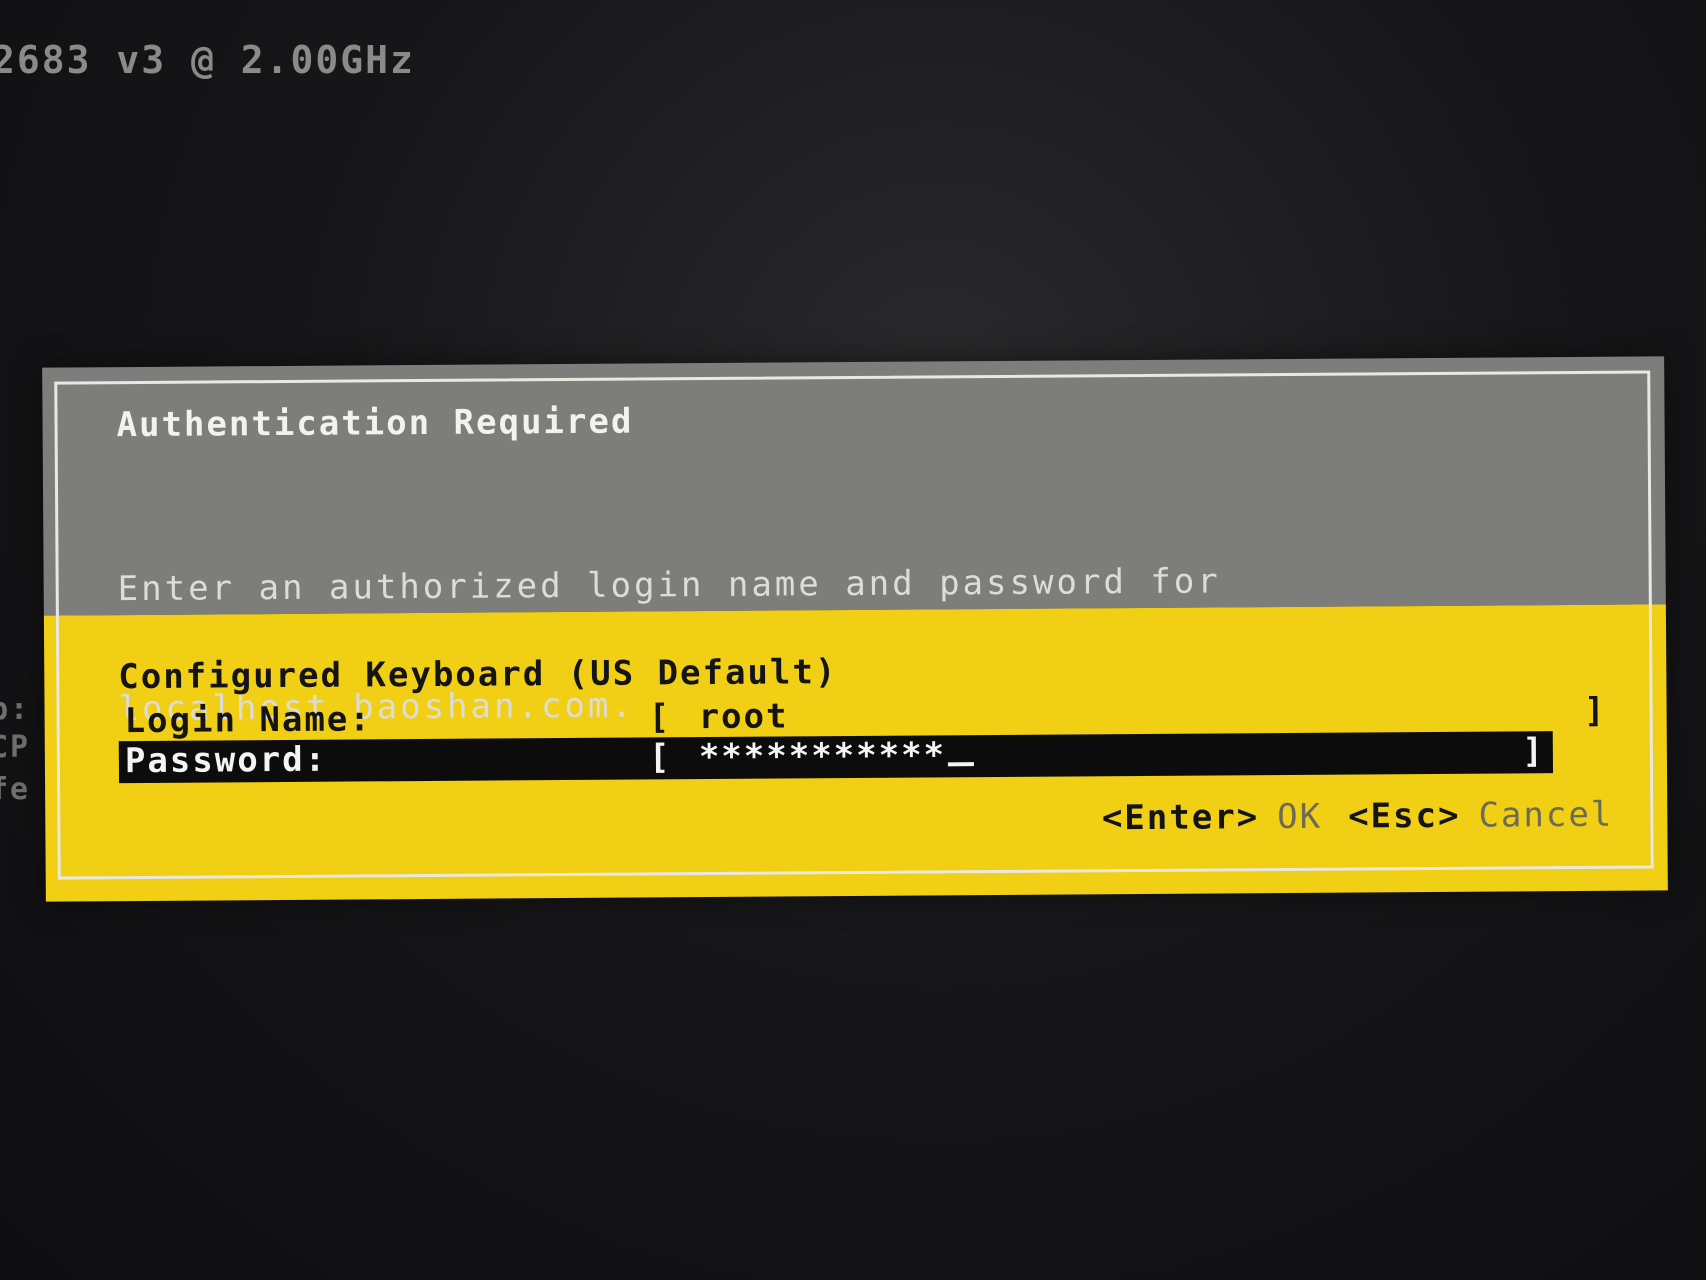  I want to click on login-name-value: root, so click(743, 716).